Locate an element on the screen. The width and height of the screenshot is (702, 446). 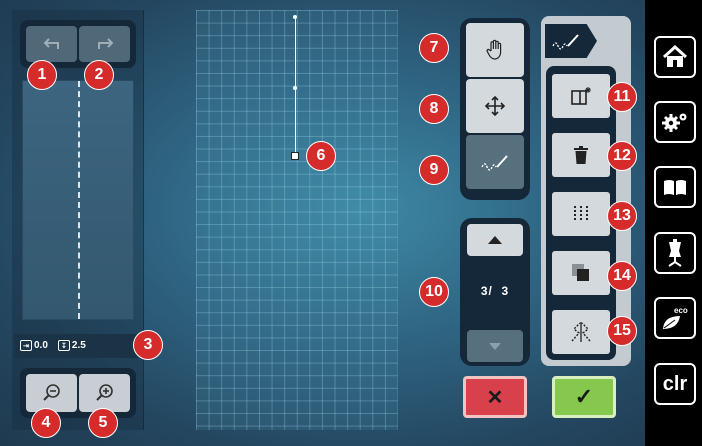
callout-10: 10 is located at coordinates (434, 292).